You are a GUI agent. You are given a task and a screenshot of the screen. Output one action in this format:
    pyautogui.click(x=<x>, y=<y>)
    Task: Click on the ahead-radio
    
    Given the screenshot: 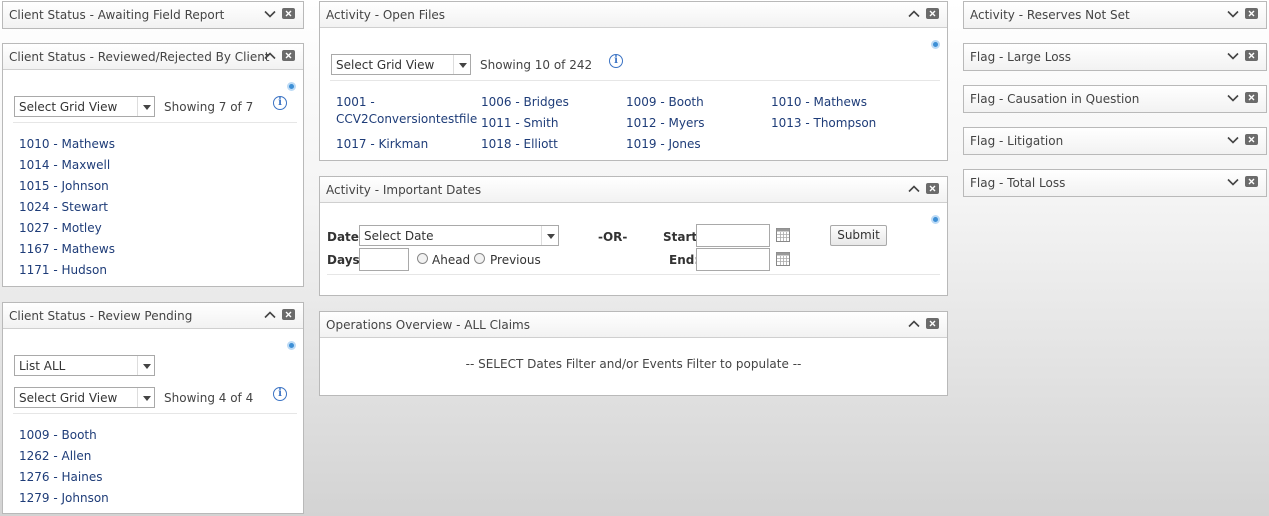 What is the action you would take?
    pyautogui.click(x=422, y=258)
    